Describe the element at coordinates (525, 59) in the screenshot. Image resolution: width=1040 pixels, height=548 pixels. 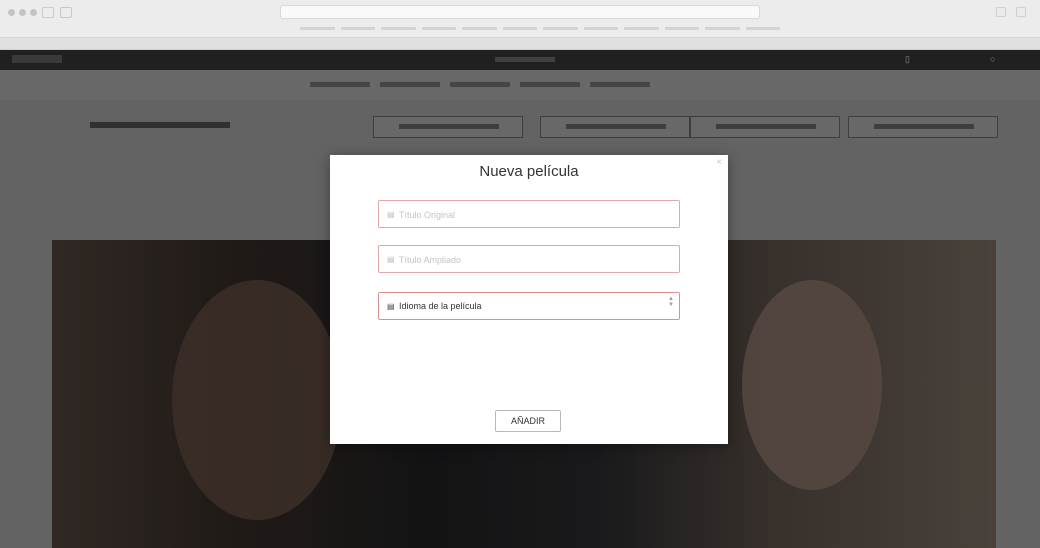
I see `site-header-center` at that location.